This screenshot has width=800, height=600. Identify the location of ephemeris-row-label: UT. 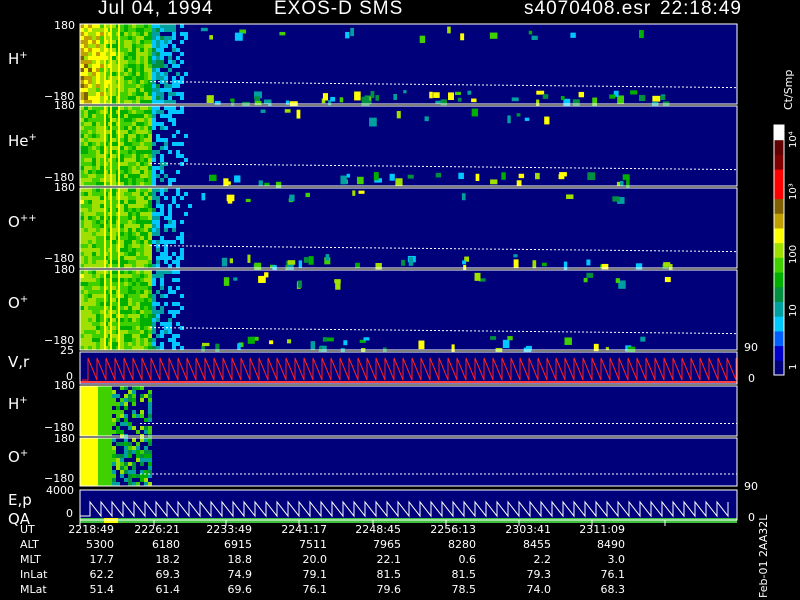
(27, 529).